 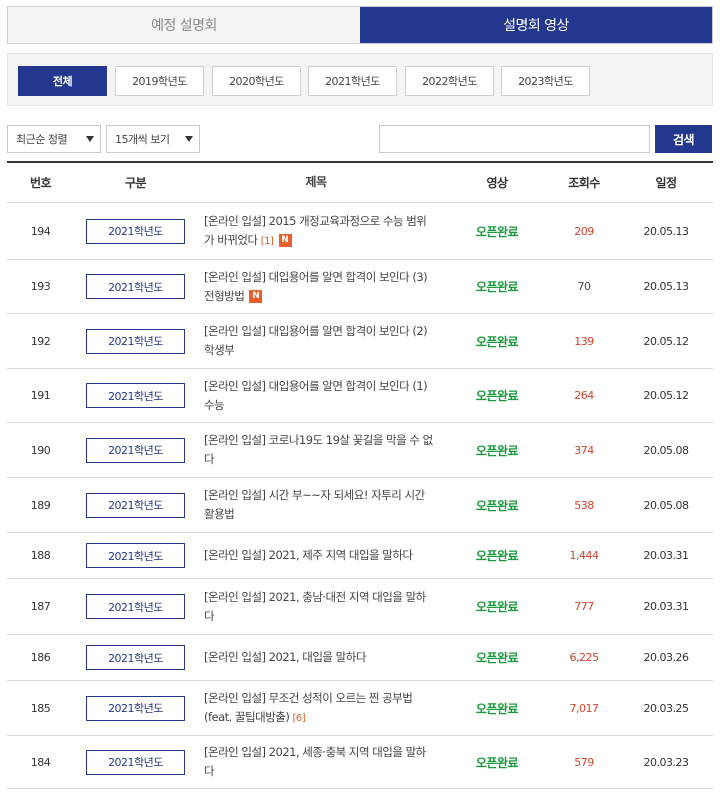 What do you see at coordinates (666, 395) in the screenshot?
I see `row-date: 20.05.12` at bounding box center [666, 395].